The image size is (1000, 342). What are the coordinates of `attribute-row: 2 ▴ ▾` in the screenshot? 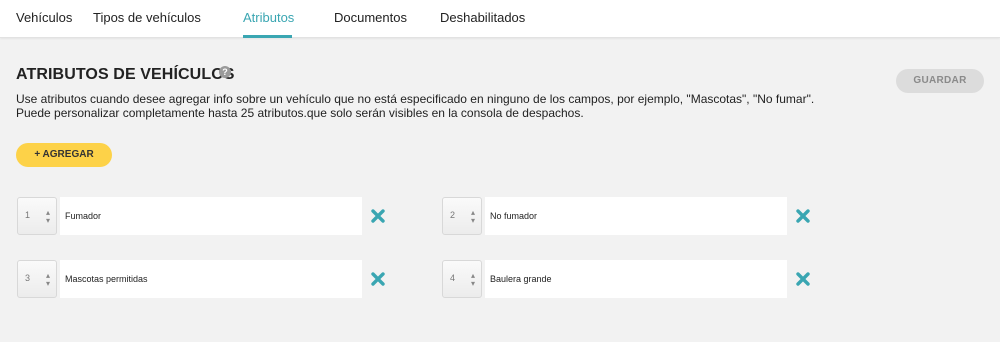 It's located at (627, 216).